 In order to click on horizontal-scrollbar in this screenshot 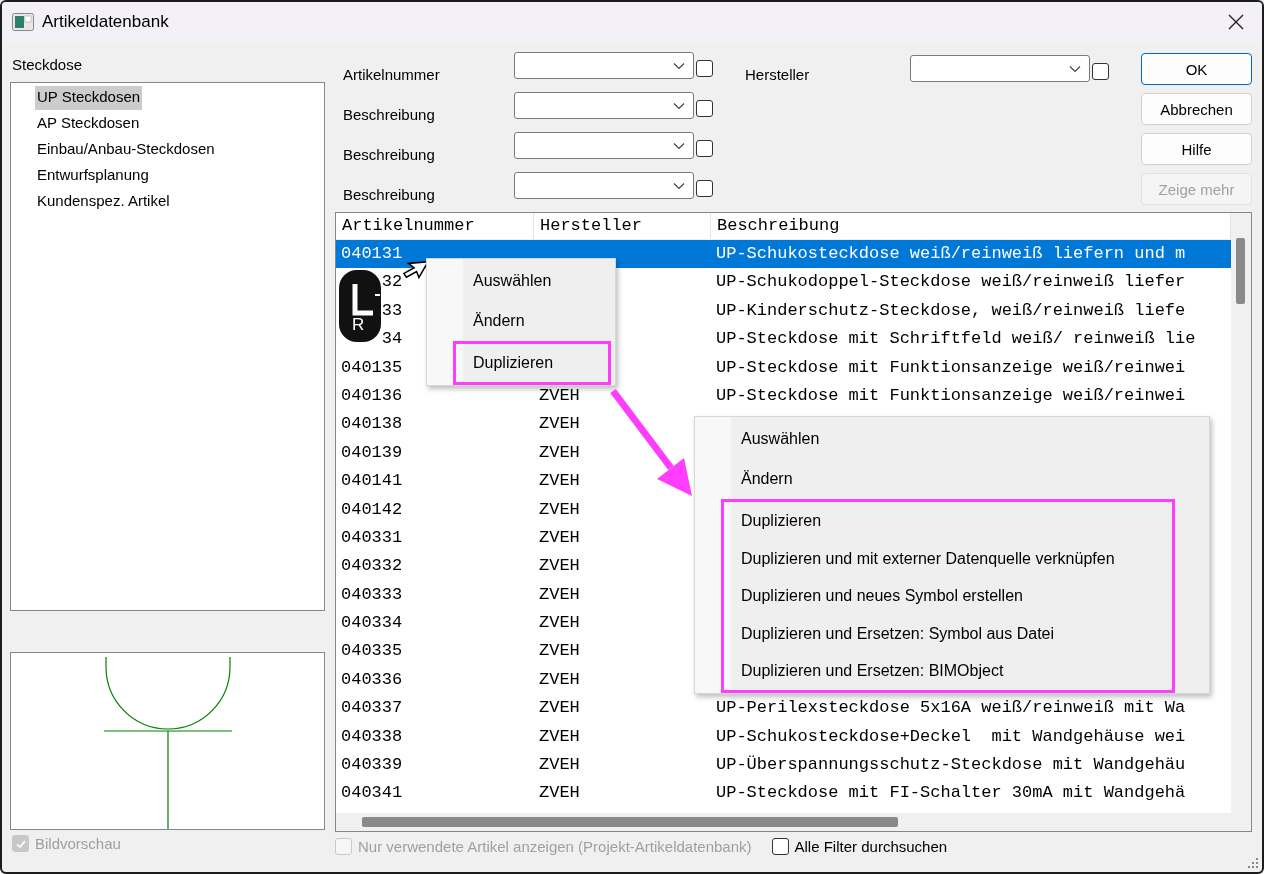, I will do `click(783, 822)`.